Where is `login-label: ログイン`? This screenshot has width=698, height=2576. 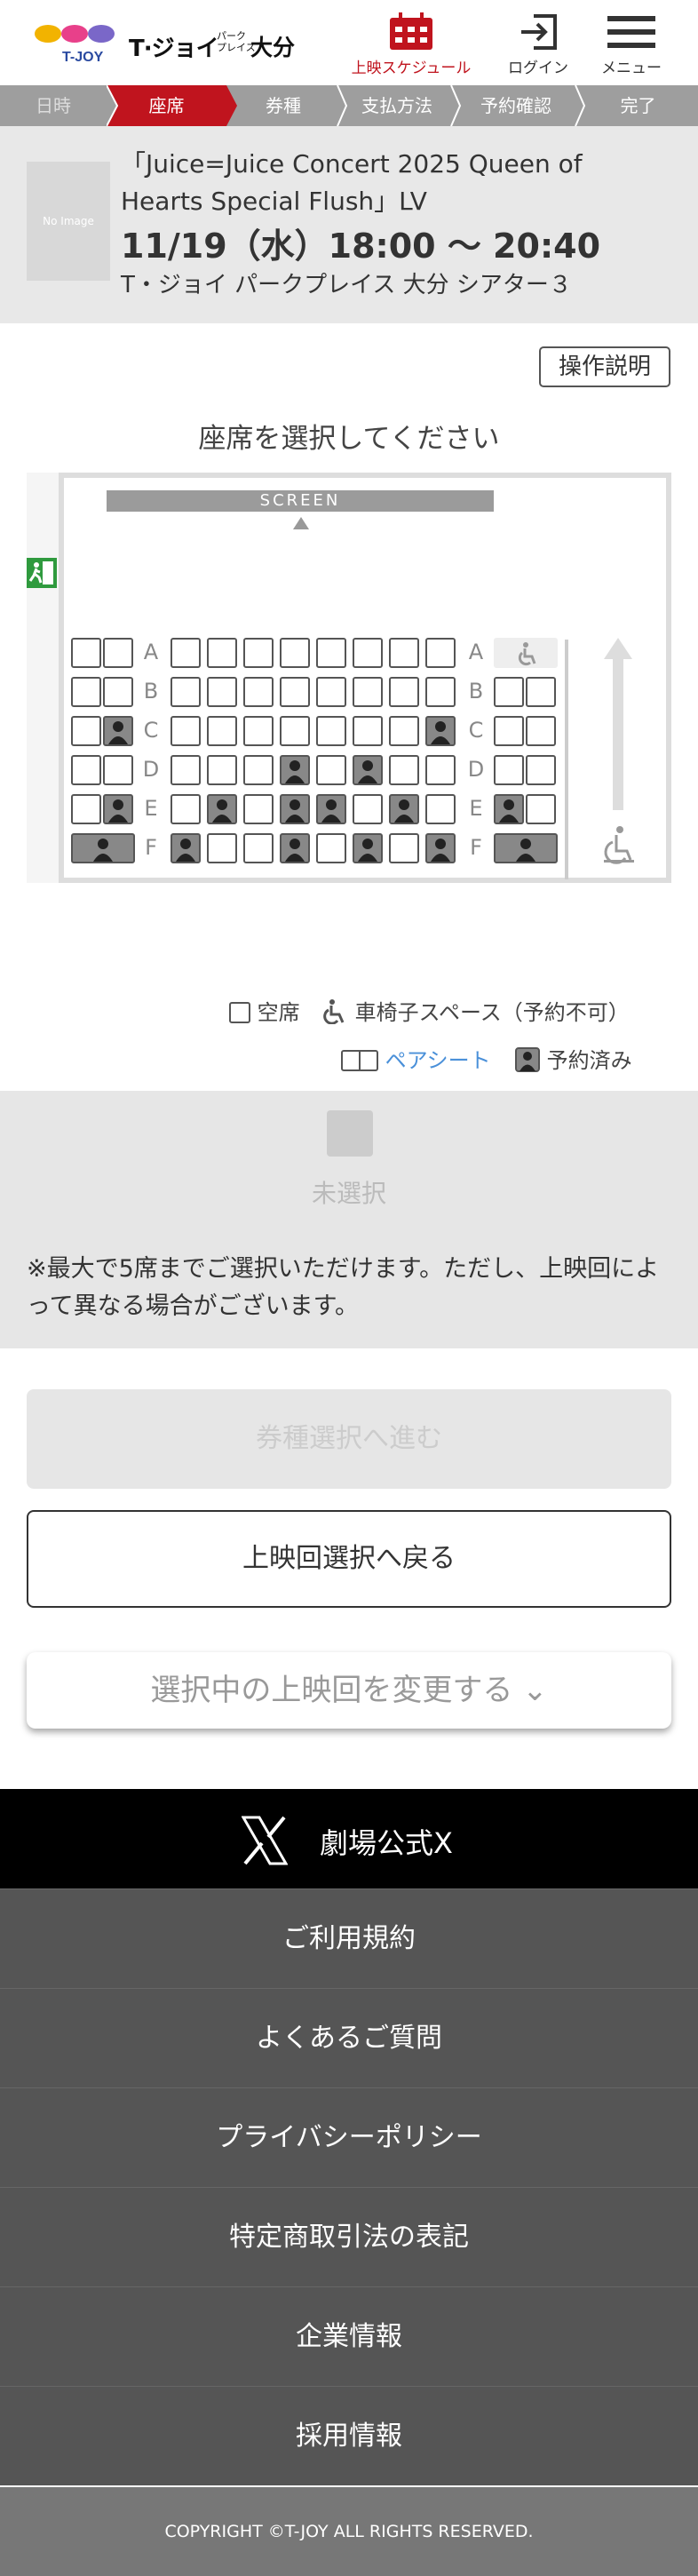 login-label: ログイン is located at coordinates (538, 68).